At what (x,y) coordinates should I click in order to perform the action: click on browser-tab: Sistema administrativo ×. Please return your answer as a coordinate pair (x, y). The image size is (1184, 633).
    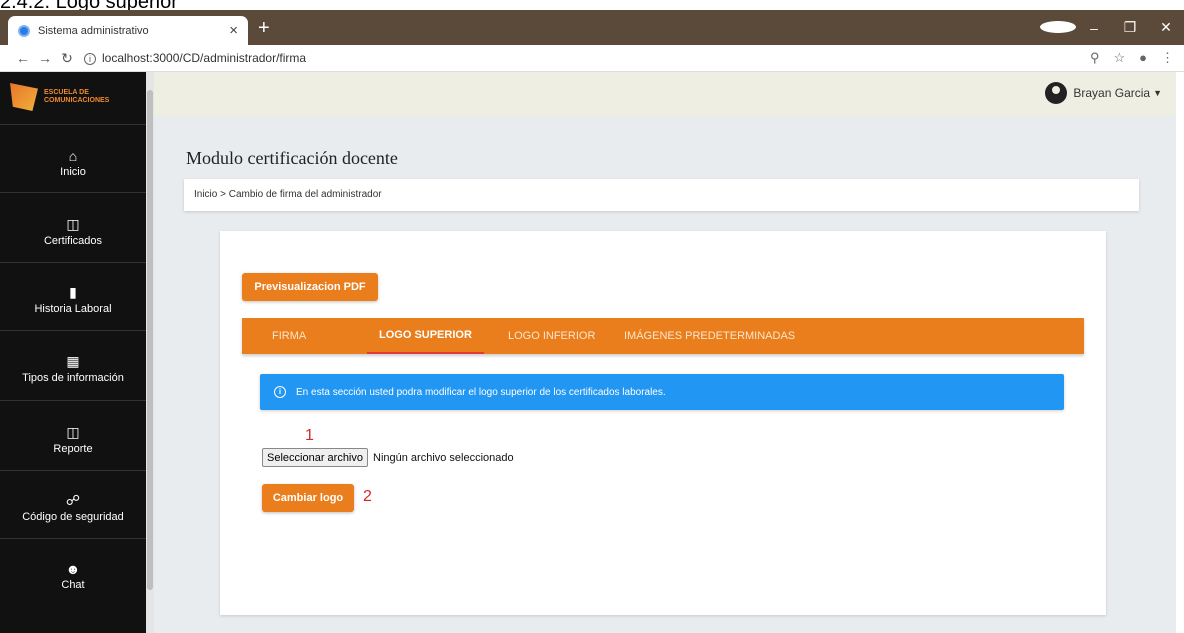
    Looking at the image, I should click on (128, 30).